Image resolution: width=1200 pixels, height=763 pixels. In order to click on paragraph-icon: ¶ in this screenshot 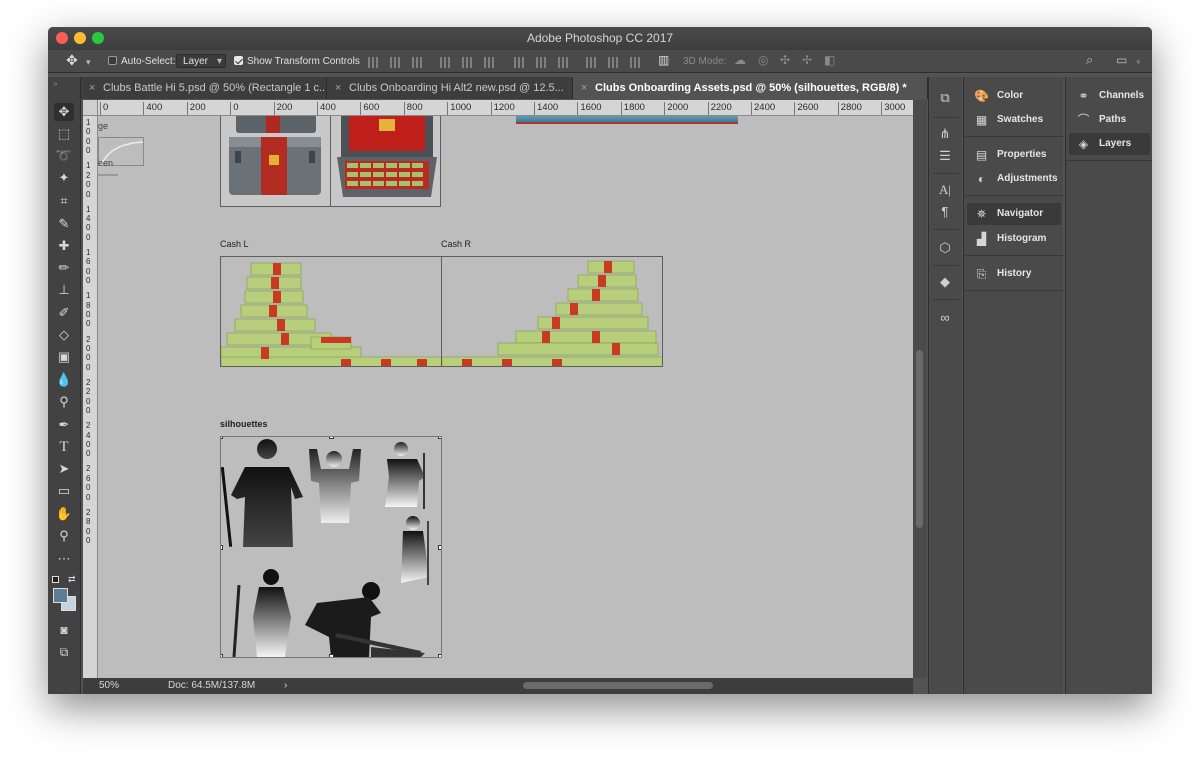, I will do `click(945, 212)`.